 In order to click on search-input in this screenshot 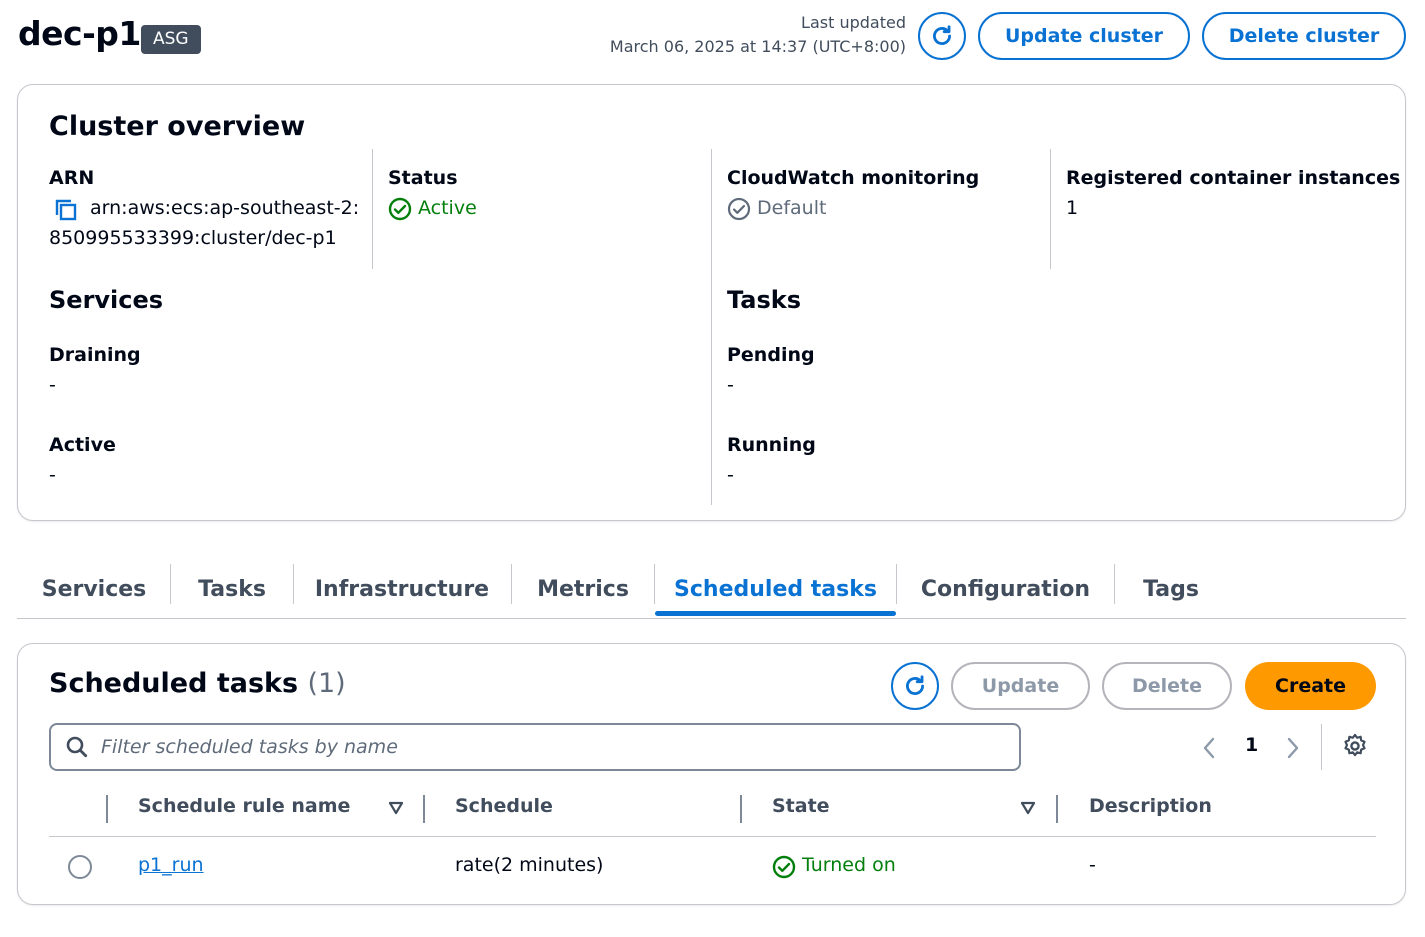, I will do `click(541, 747)`.